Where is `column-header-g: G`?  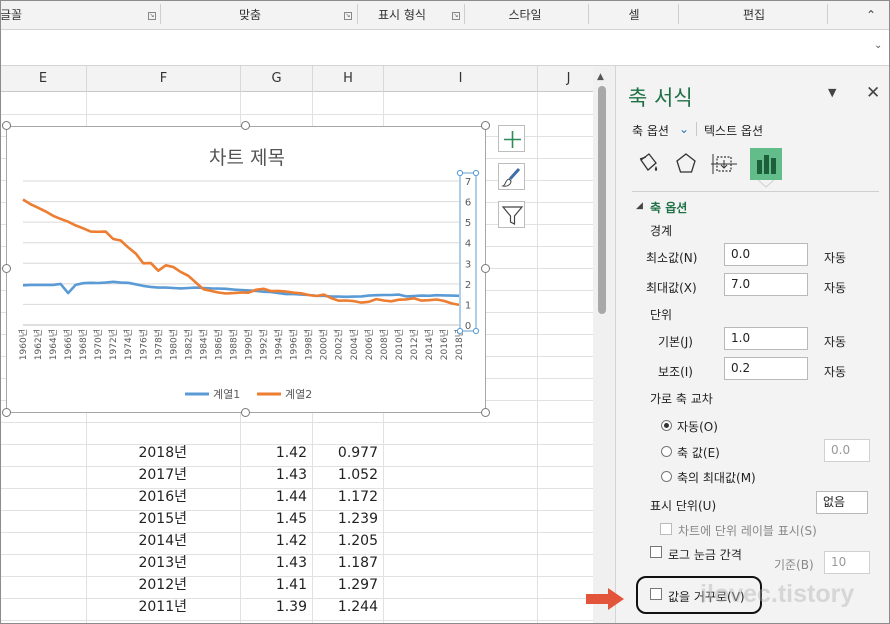 column-header-g: G is located at coordinates (277, 79).